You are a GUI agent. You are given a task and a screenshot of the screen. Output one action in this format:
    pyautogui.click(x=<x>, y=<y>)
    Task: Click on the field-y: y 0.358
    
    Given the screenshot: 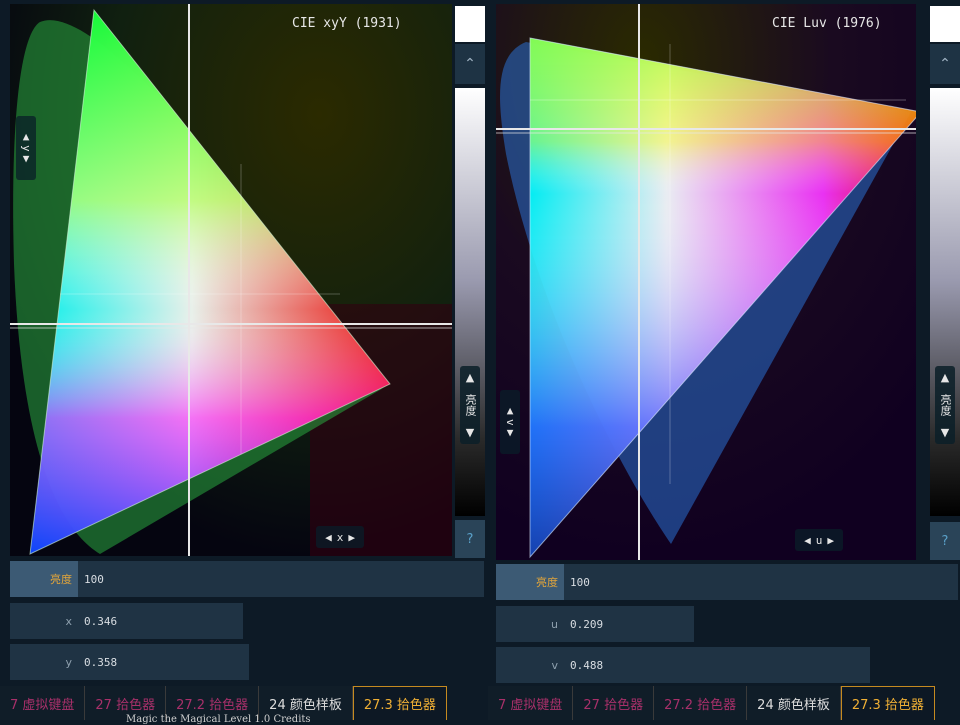 What is the action you would take?
    pyautogui.click(x=129, y=662)
    